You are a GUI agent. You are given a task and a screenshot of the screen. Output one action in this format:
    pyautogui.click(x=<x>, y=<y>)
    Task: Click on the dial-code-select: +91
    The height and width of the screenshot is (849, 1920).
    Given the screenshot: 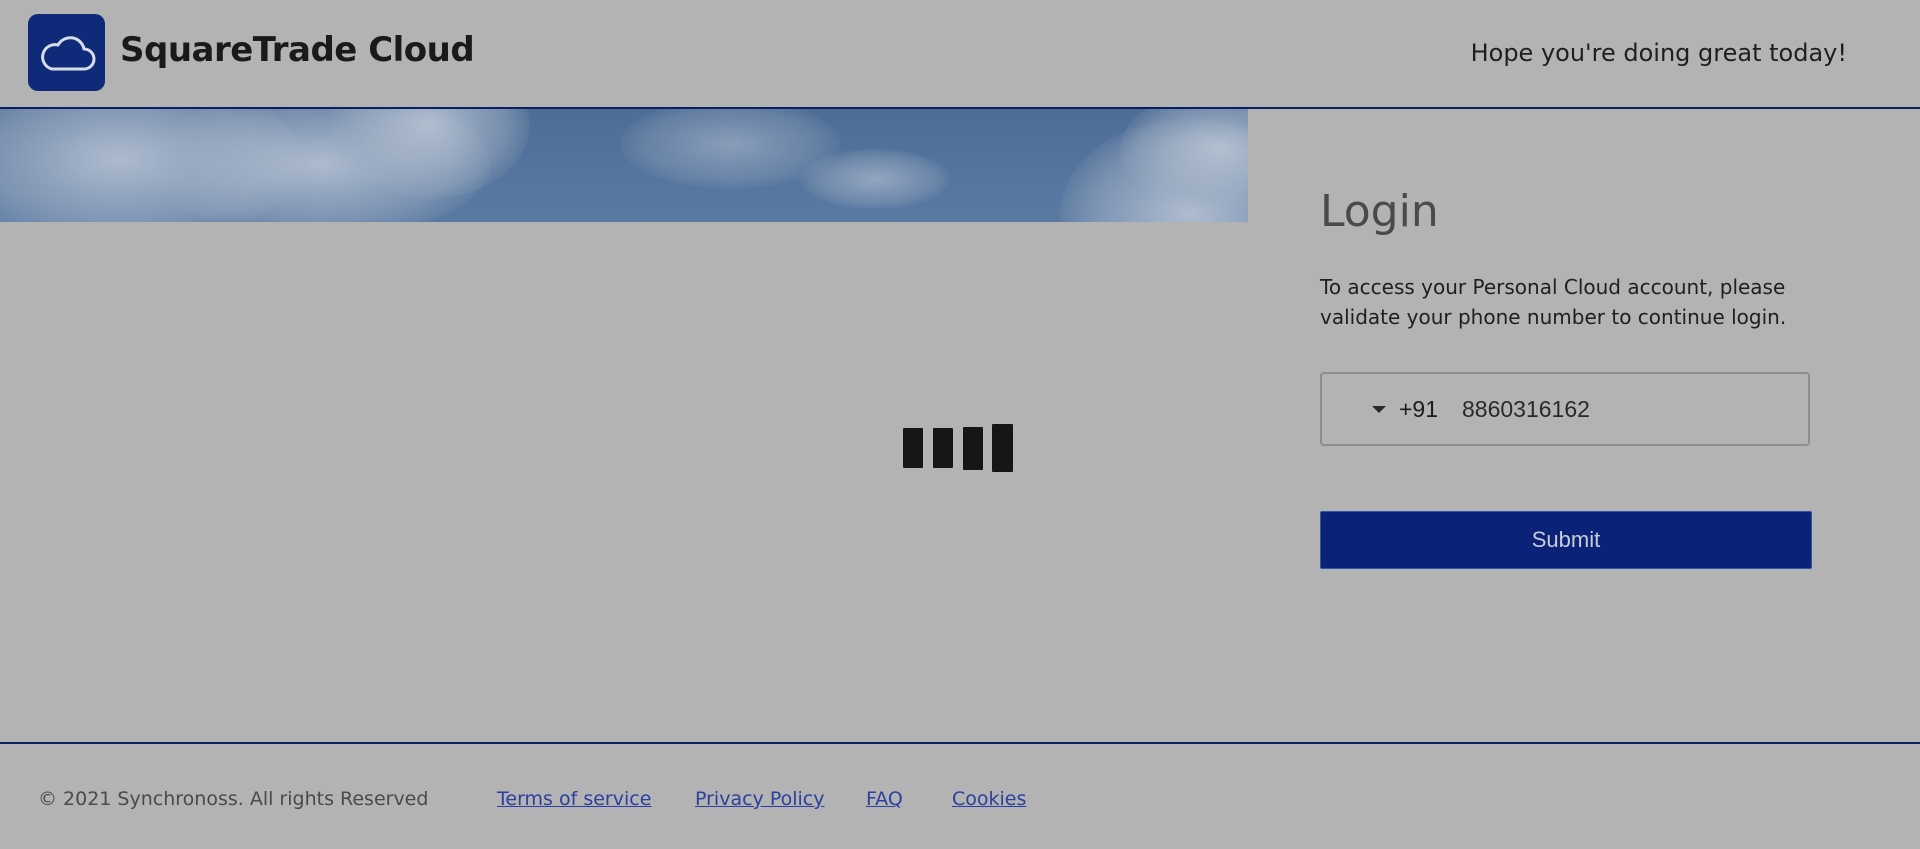 What is the action you would take?
    pyautogui.click(x=1418, y=409)
    